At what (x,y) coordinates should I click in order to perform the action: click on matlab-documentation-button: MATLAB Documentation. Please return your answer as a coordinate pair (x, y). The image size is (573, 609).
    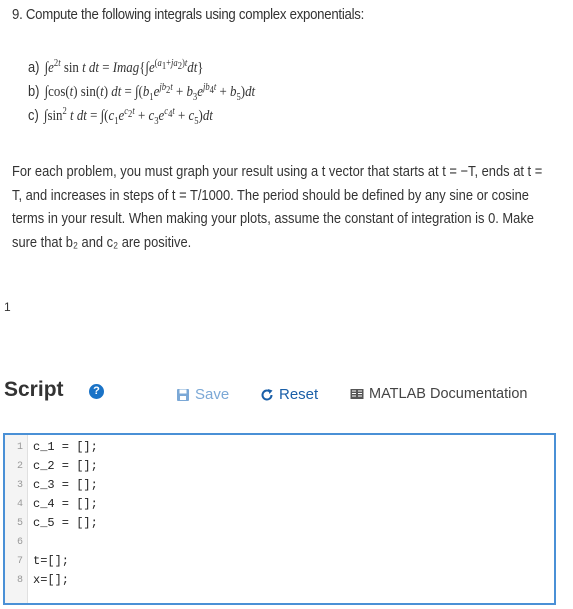
    Looking at the image, I should click on (439, 394).